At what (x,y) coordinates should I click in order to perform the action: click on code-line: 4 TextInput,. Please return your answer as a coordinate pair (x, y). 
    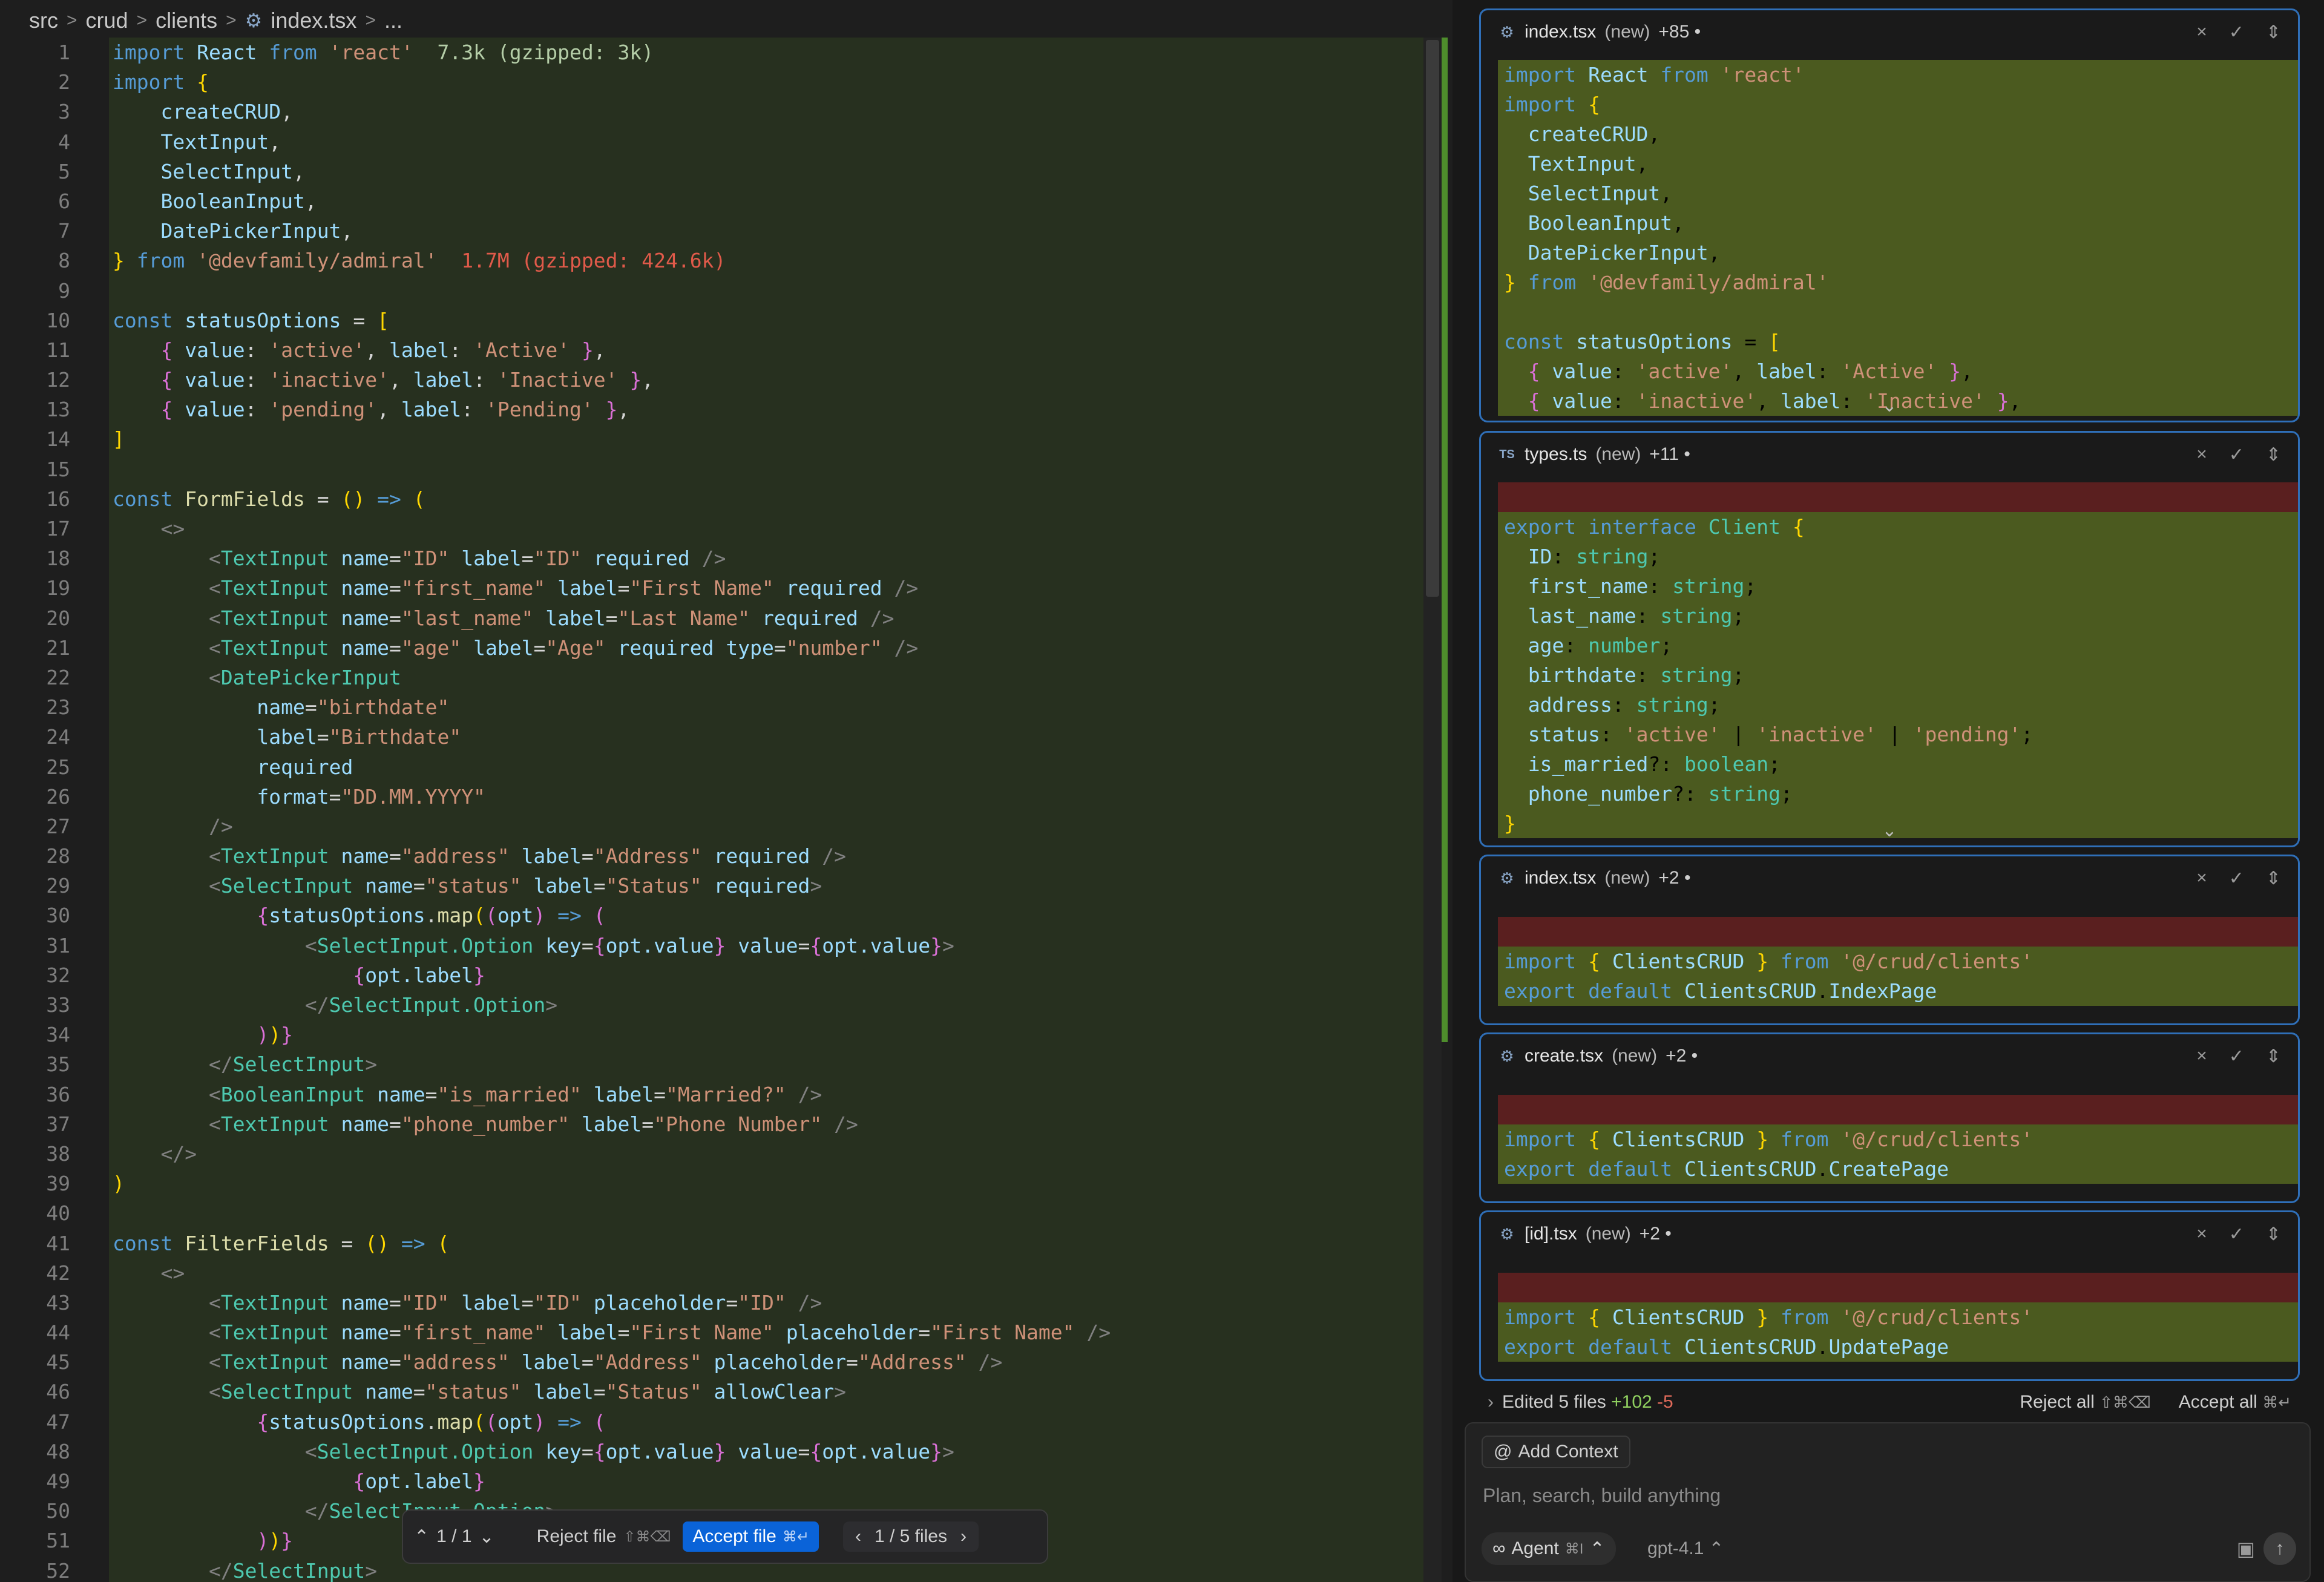
    Looking at the image, I should click on (720, 142).